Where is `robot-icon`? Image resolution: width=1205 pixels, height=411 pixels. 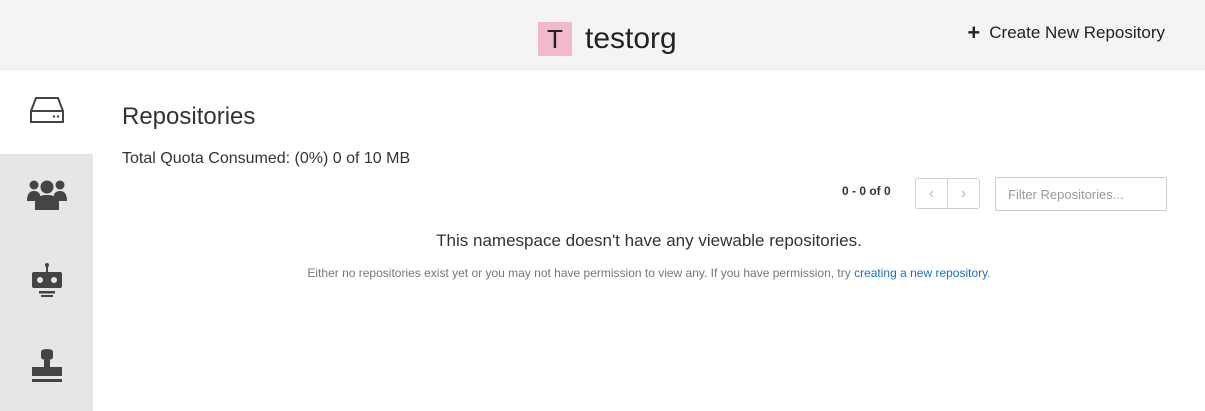
robot-icon is located at coordinates (47, 282).